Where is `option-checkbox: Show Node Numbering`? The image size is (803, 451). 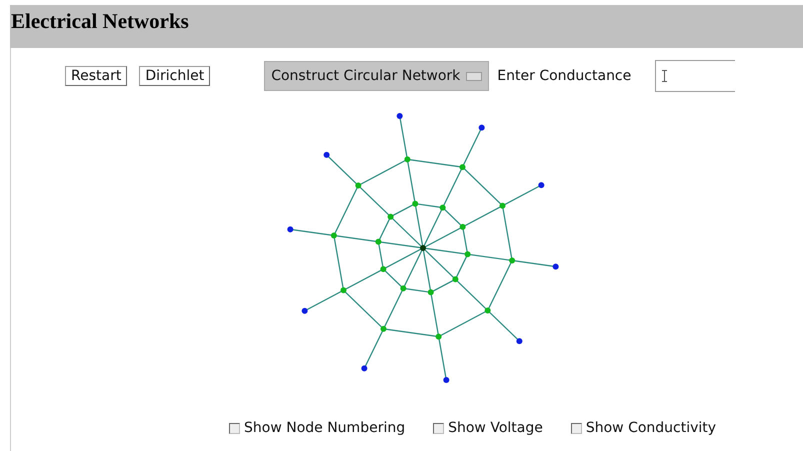 option-checkbox: Show Node Numbering is located at coordinates (317, 428).